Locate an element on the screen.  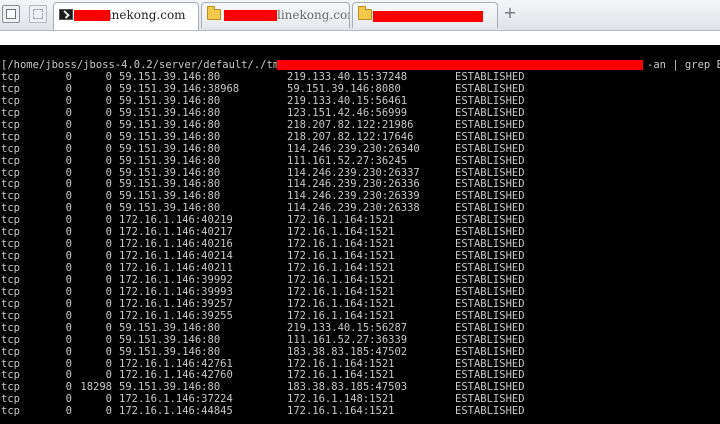
cell-local: 172.16.1.146:40216 is located at coordinates (176, 244).